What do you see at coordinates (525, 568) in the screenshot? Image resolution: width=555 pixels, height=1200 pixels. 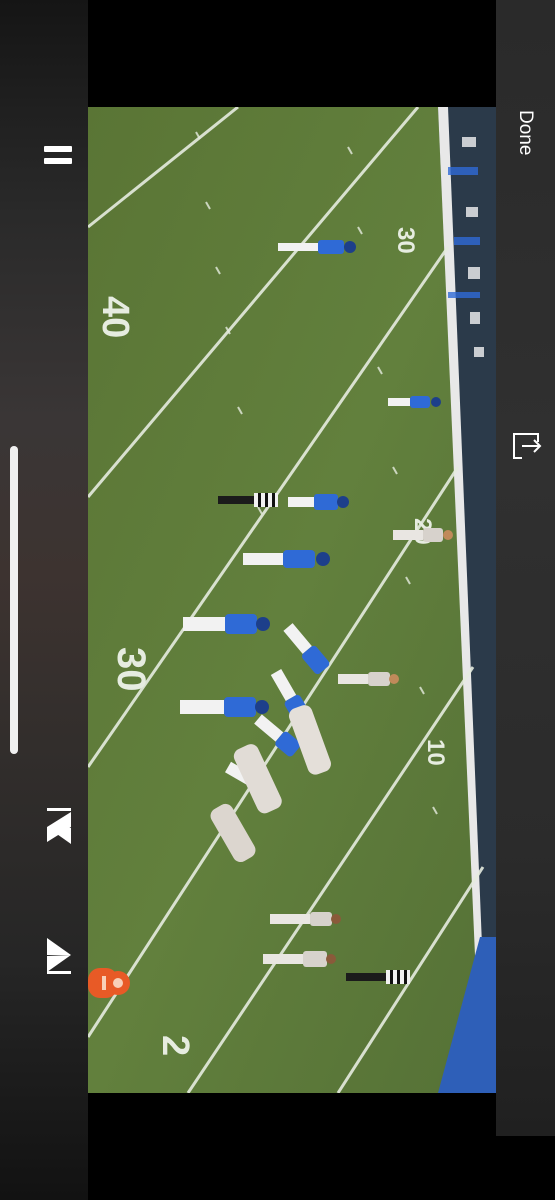 I see `right-control-panel` at bounding box center [525, 568].